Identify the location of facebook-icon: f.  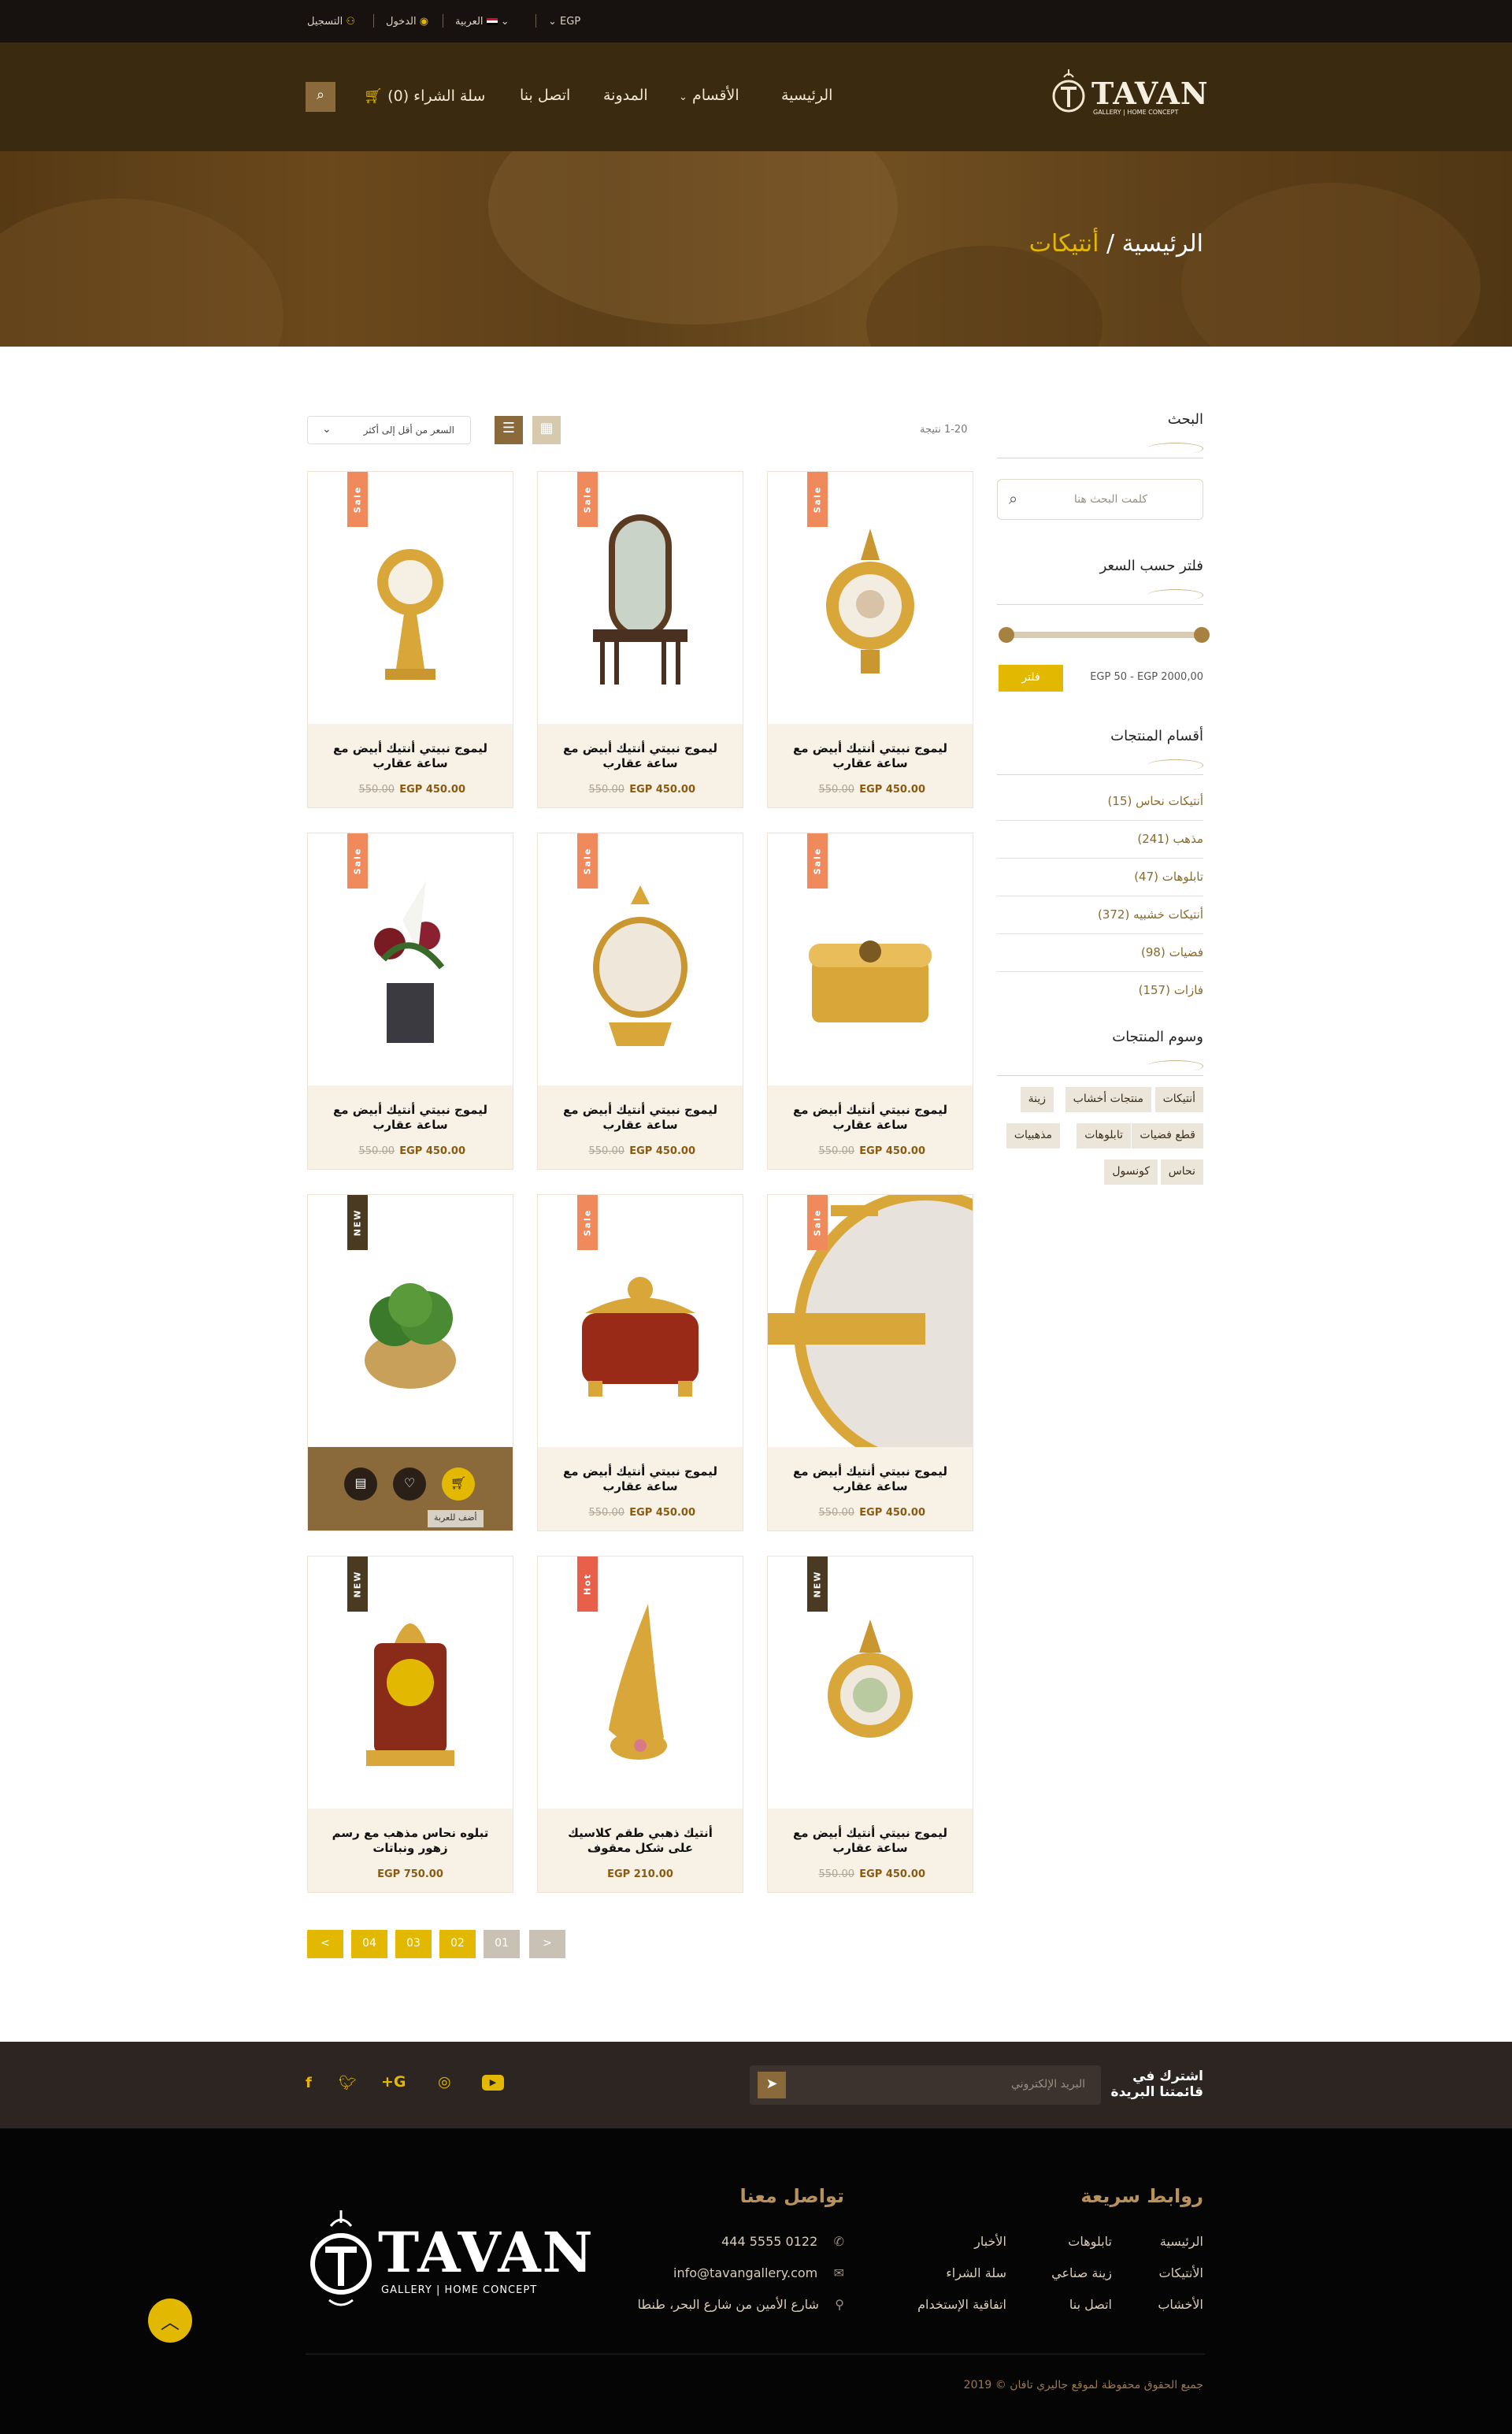
(309, 2083).